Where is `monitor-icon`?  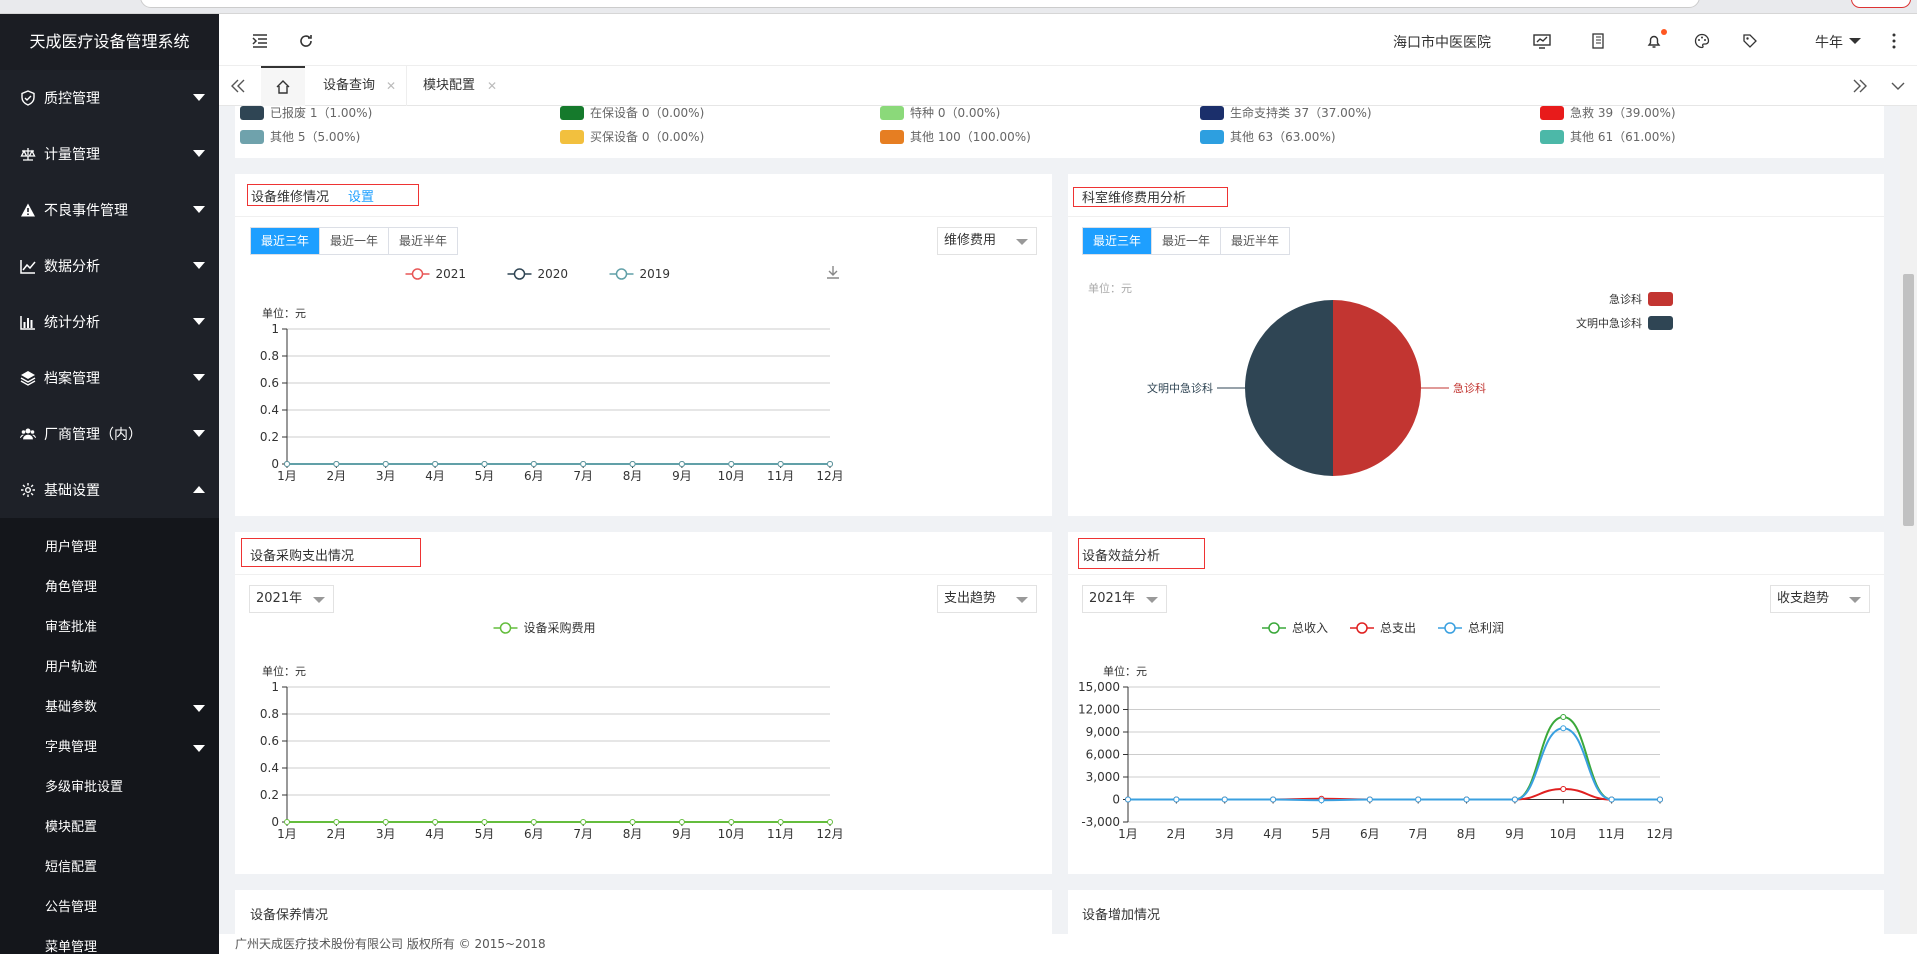
monitor-icon is located at coordinates (1542, 41).